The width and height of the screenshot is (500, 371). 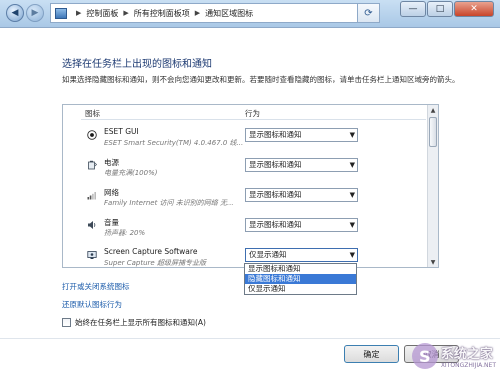 I want to click on row-name: 音量, so click(x=111, y=222).